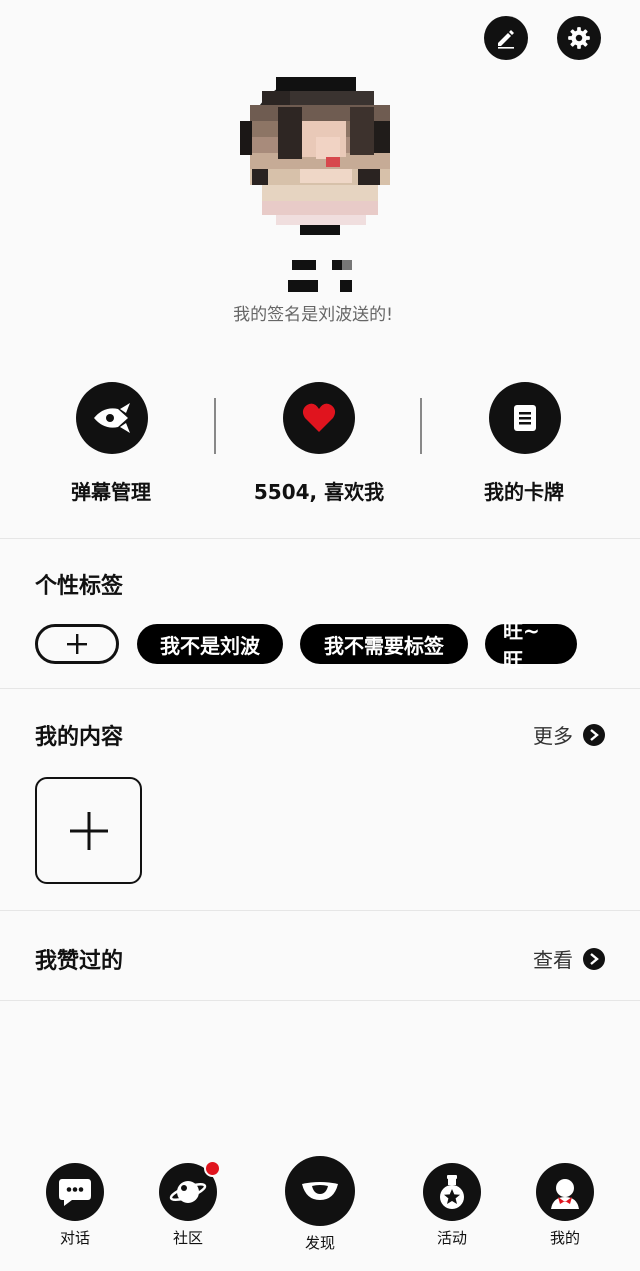 The image size is (640, 1271). I want to click on pencil-icon, so click(506, 39).